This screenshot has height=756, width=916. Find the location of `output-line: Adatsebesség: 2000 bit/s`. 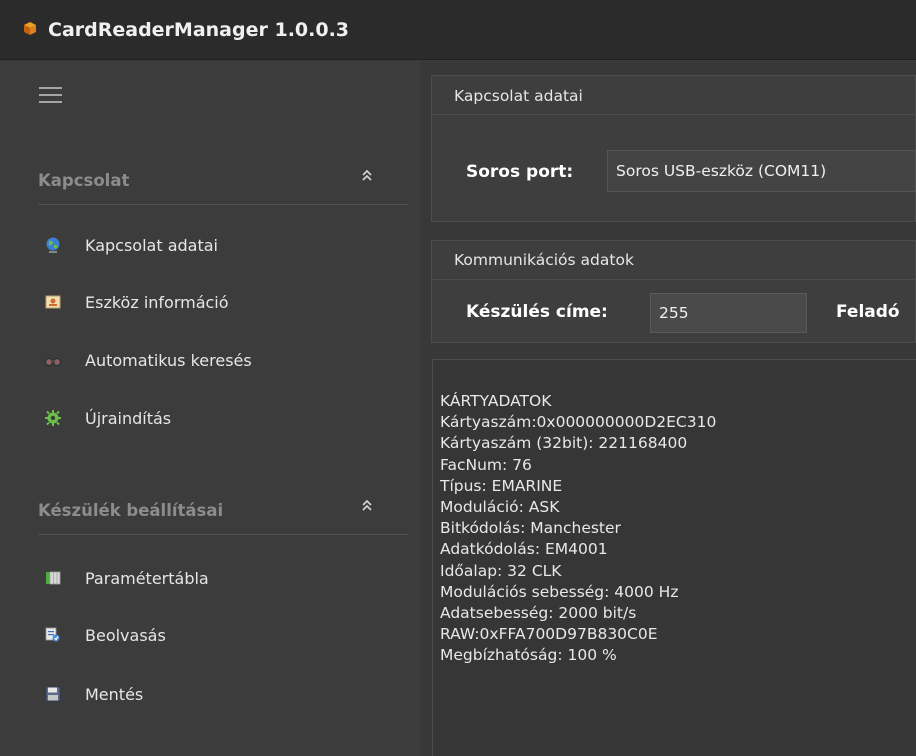

output-line: Adatsebesség: 2000 bit/s is located at coordinates (538, 613).